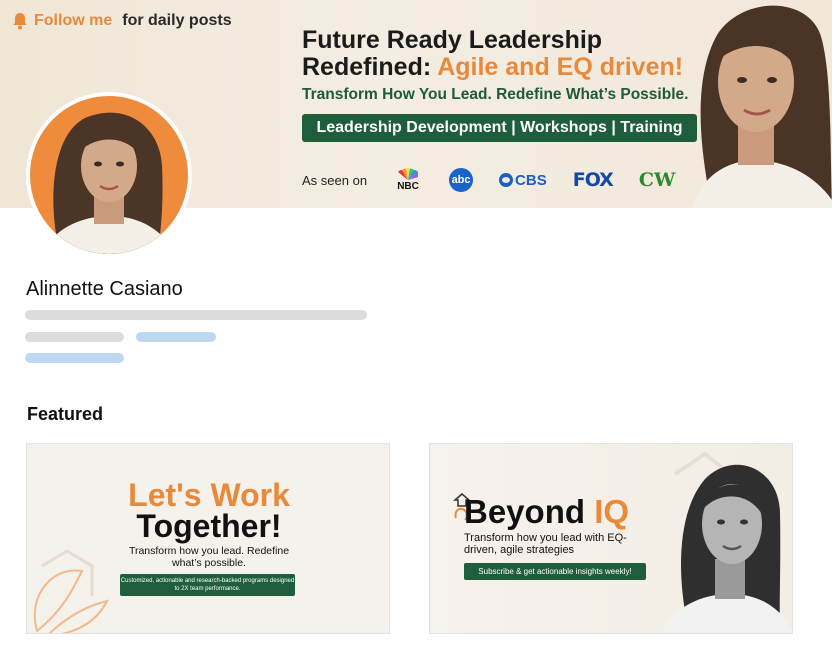 The image size is (832, 670). Describe the element at coordinates (657, 180) in the screenshot. I see `cw-logo-icon: CW` at that location.